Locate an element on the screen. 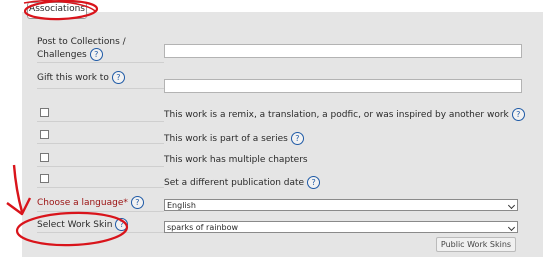  language-select-value: English is located at coordinates (181, 205).